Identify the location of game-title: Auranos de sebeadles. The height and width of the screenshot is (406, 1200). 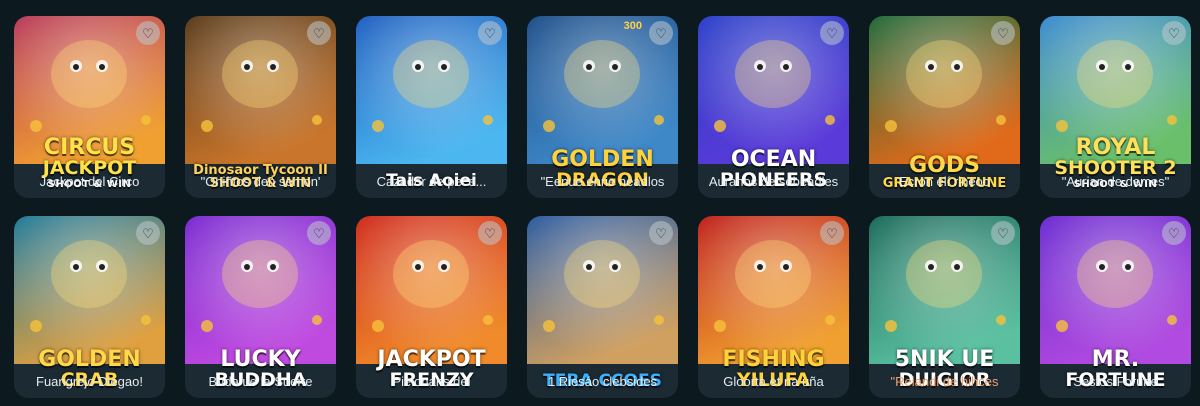
(773, 181).